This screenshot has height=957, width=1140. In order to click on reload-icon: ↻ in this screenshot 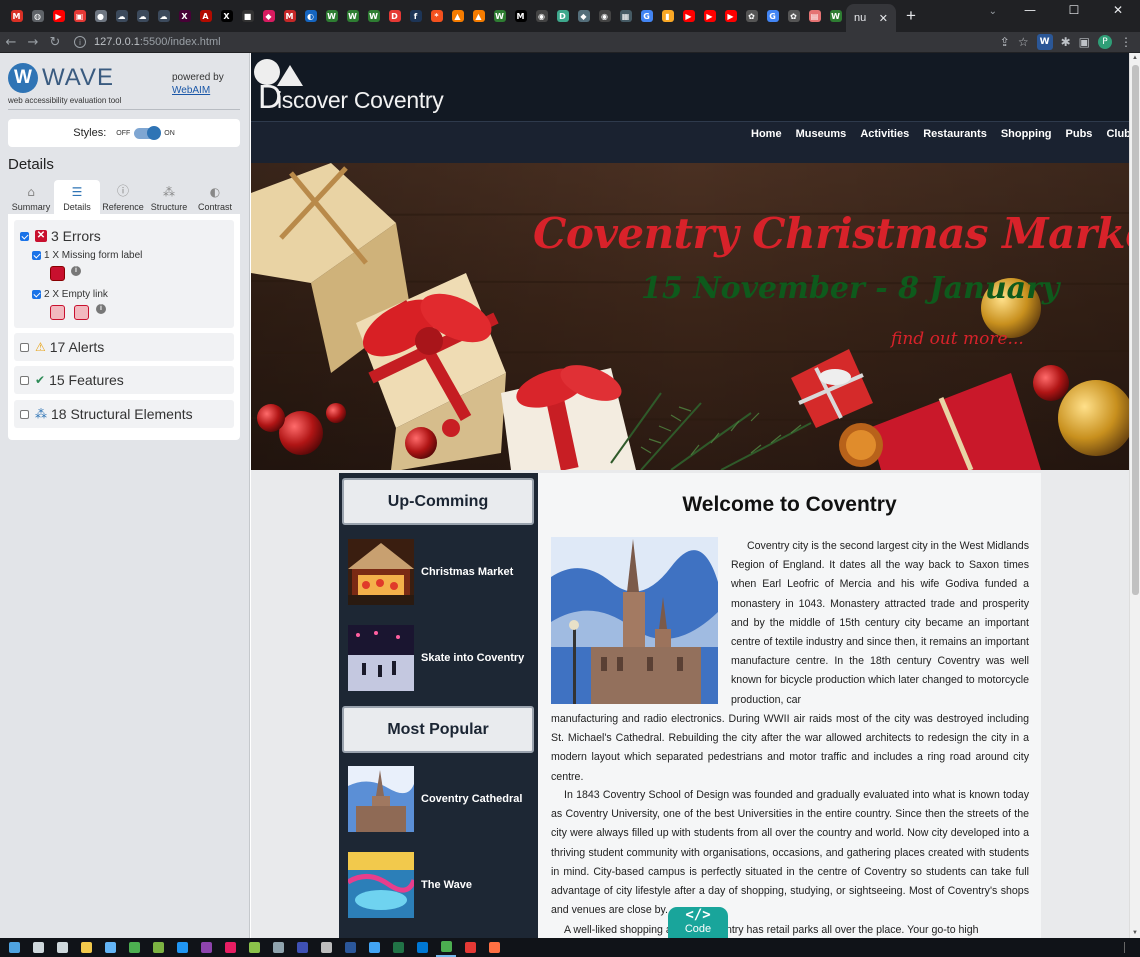, I will do `click(55, 42)`.